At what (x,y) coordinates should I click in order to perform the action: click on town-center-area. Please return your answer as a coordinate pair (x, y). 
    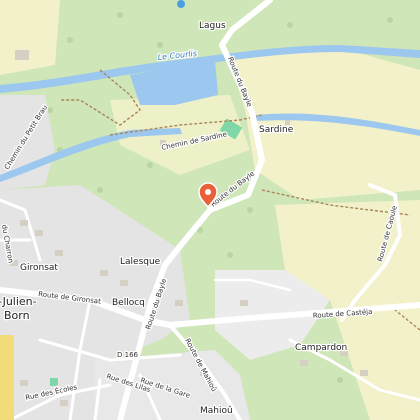
    Looking at the image, I should click on (7, 377).